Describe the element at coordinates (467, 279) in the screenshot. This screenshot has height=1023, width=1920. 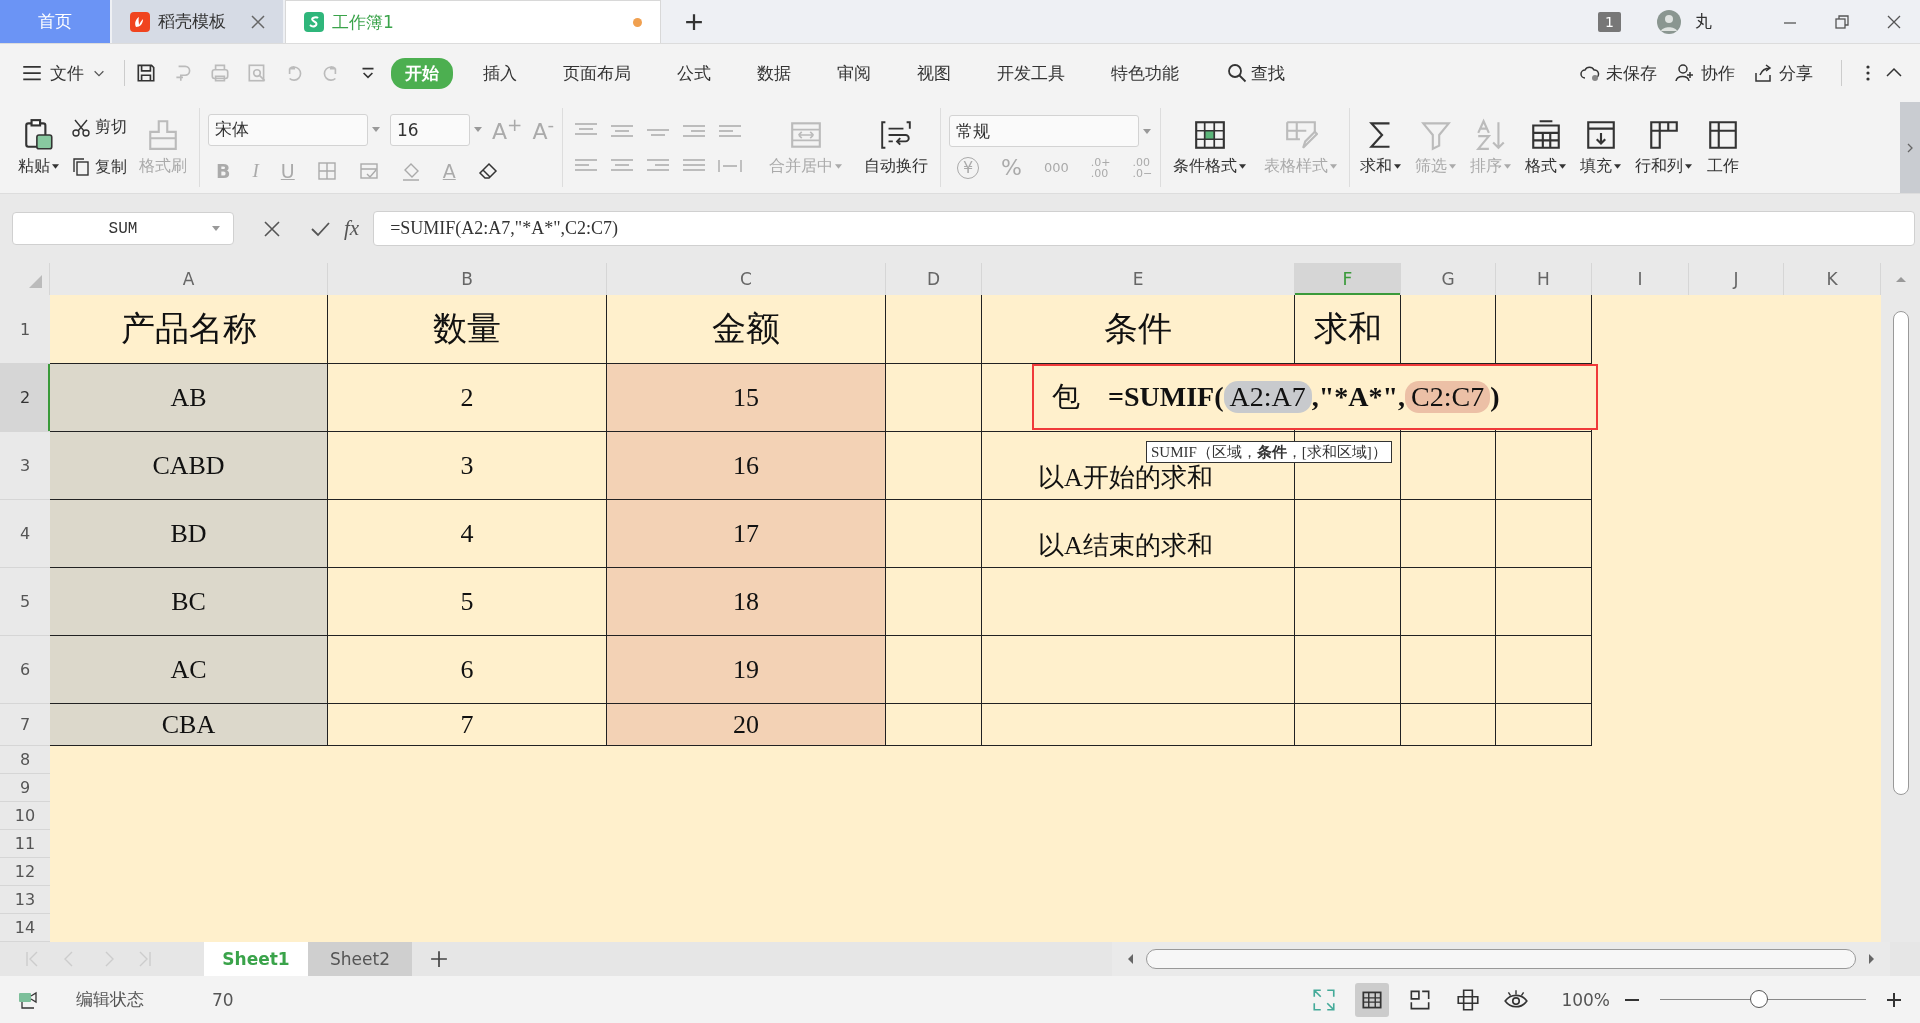
I see `column-header: B` at that location.